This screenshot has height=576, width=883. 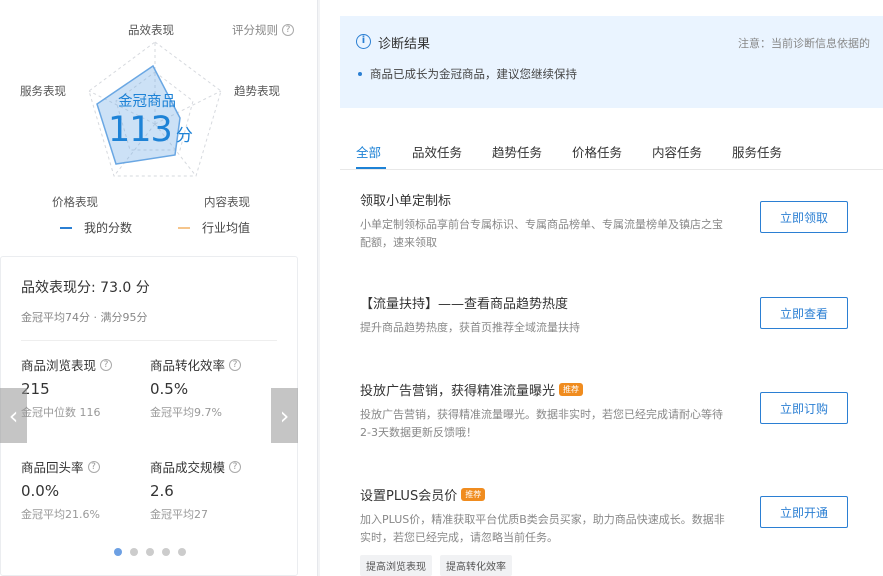 What do you see at coordinates (227, 202) in the screenshot?
I see `axis-label-content: 内容表现` at bounding box center [227, 202].